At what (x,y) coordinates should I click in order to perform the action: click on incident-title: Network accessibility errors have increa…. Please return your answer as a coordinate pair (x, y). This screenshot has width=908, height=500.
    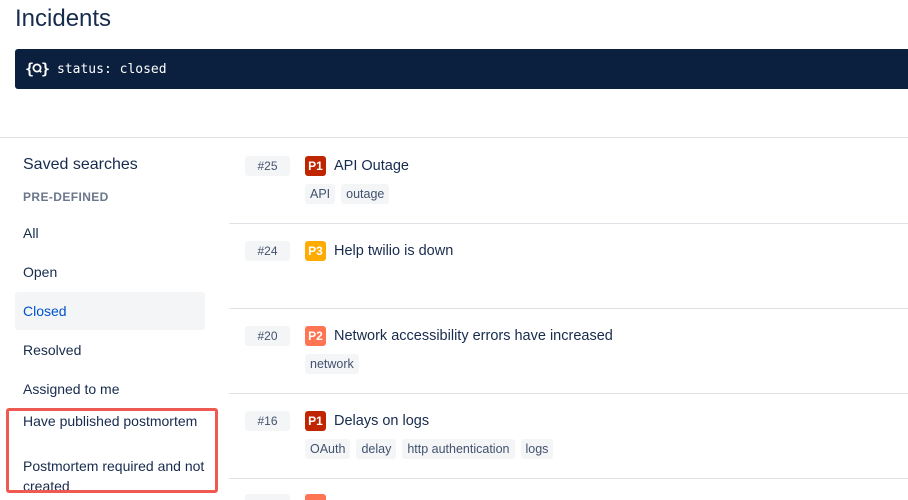
    Looking at the image, I should click on (473, 336).